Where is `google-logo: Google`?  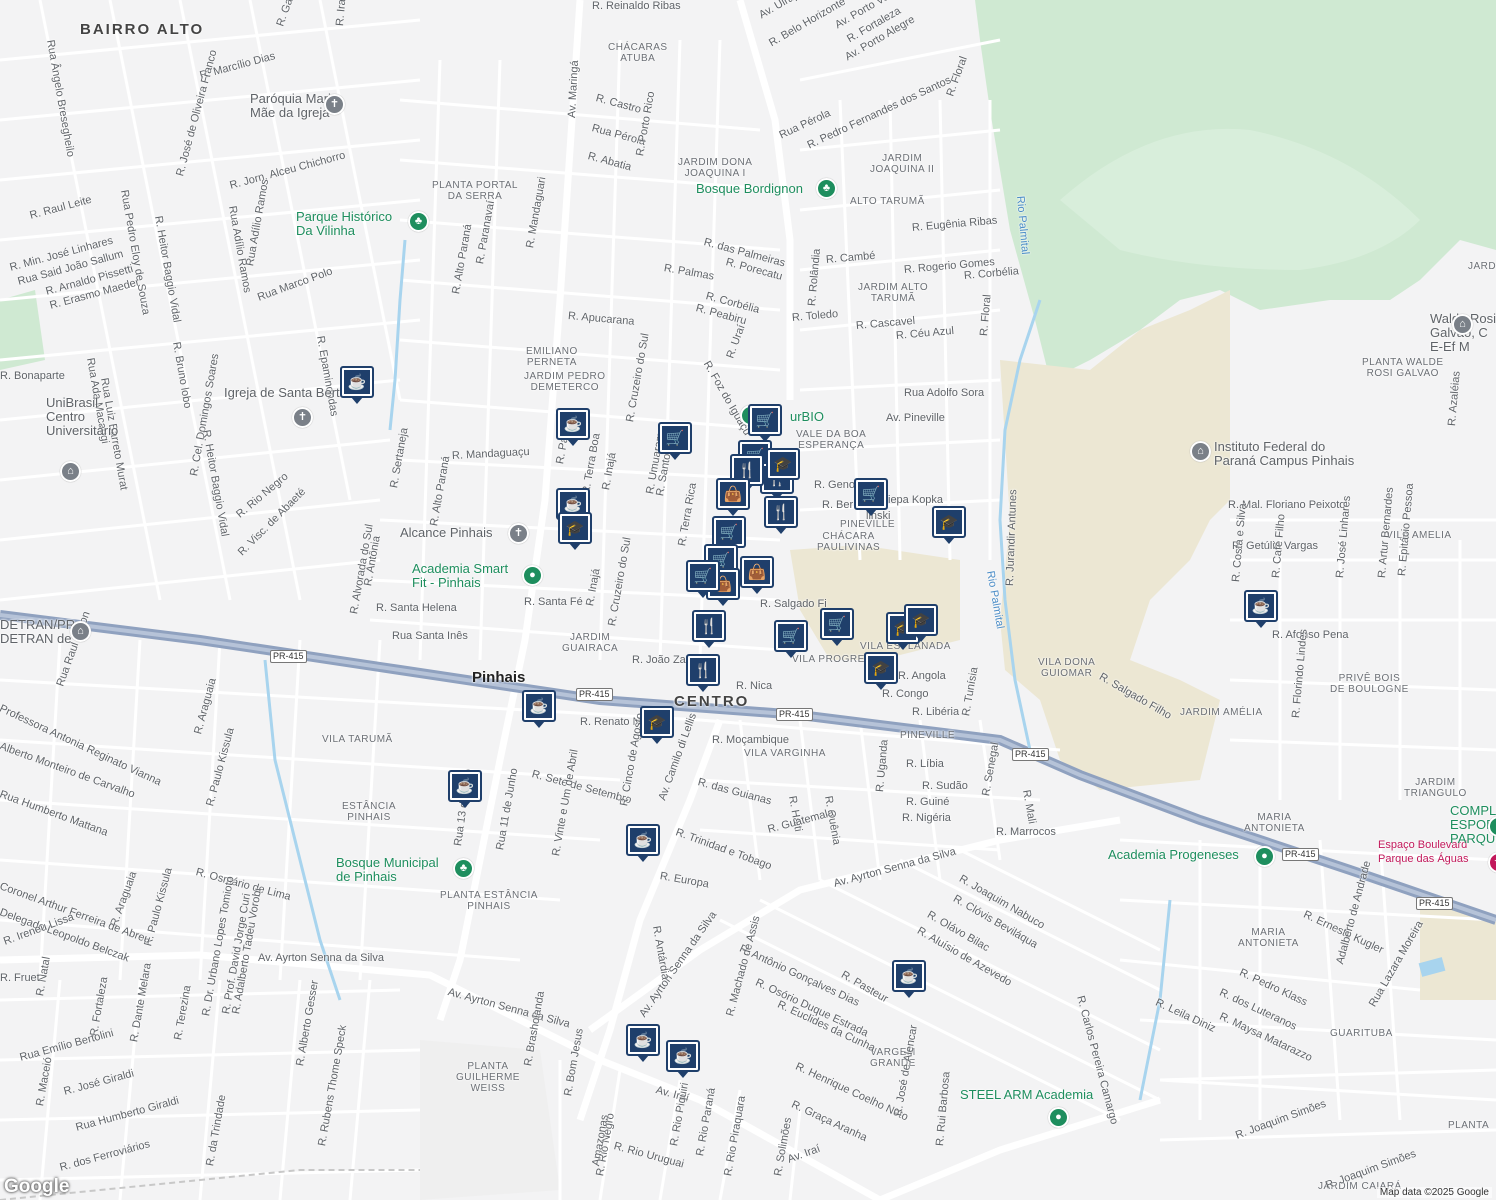 google-logo: Google is located at coordinates (37, 1186).